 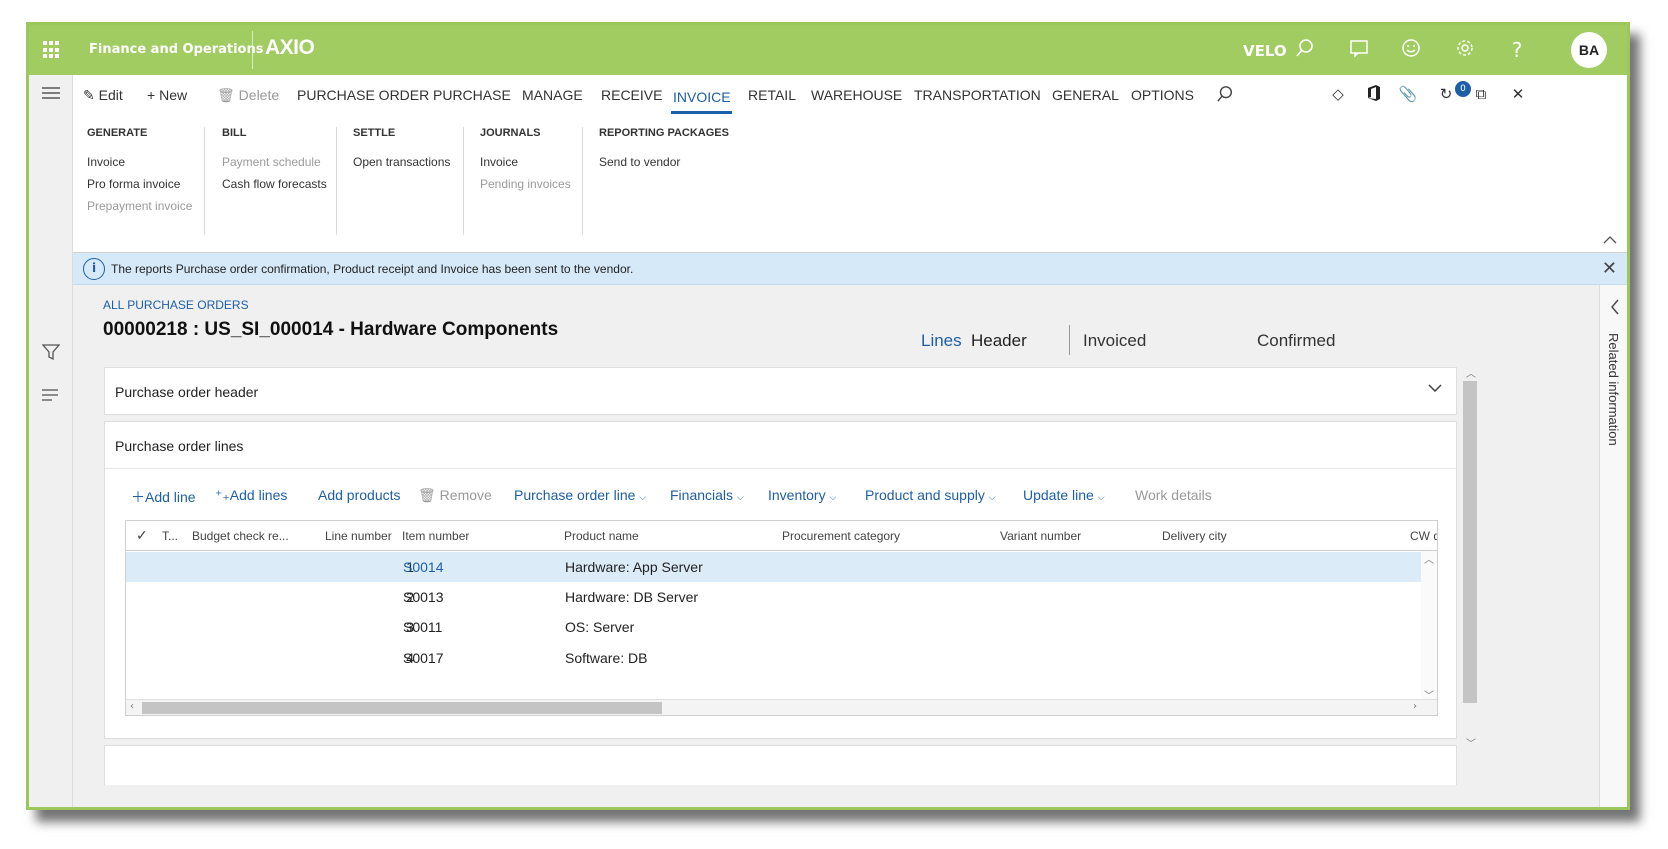 What do you see at coordinates (274, 188) in the screenshot?
I see `cash-flow-forecasts-button: Cash flow forecasts` at bounding box center [274, 188].